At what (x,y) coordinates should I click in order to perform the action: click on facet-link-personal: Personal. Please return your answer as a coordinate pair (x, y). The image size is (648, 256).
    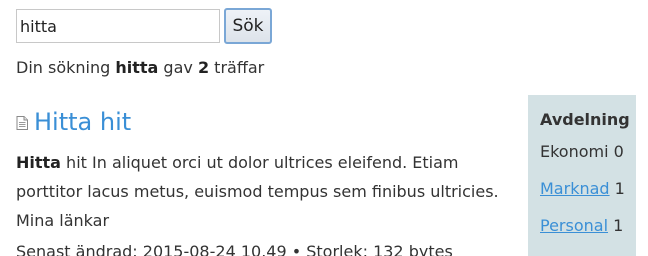
    Looking at the image, I should click on (574, 225).